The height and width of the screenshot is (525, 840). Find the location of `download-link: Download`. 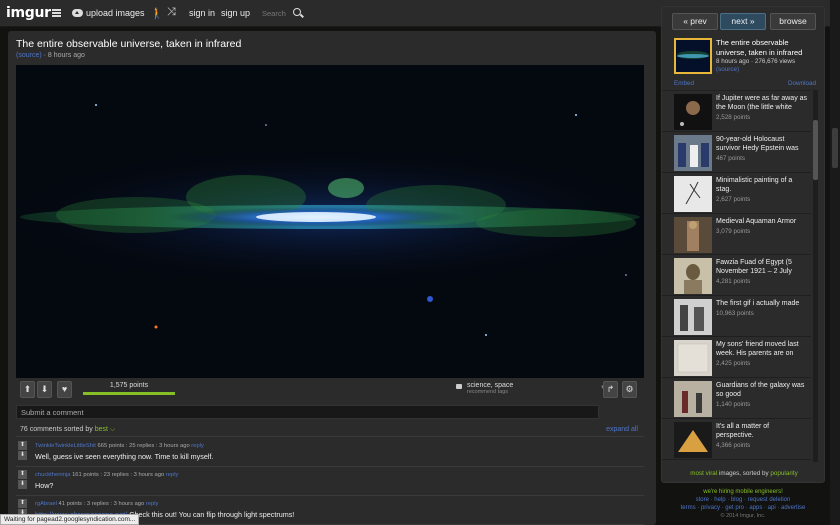

download-link: Download is located at coordinates (802, 83).